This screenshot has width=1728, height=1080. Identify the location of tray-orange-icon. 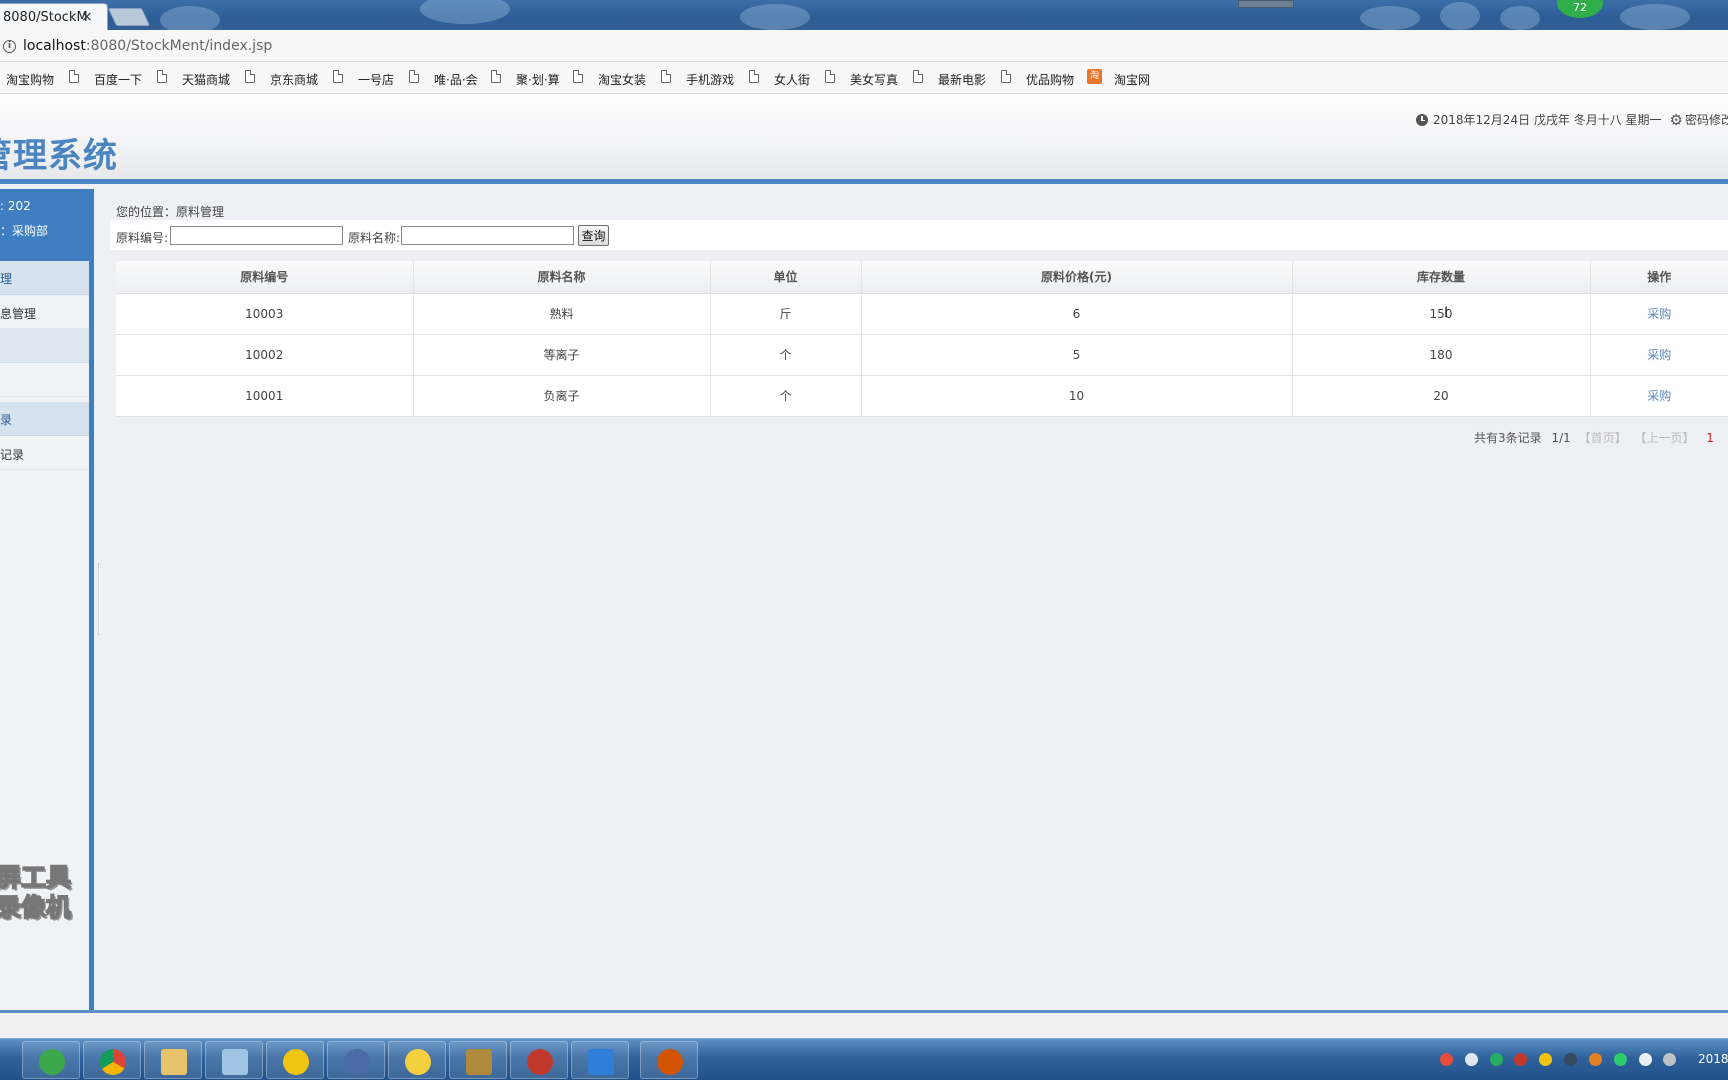
(1595, 1059).